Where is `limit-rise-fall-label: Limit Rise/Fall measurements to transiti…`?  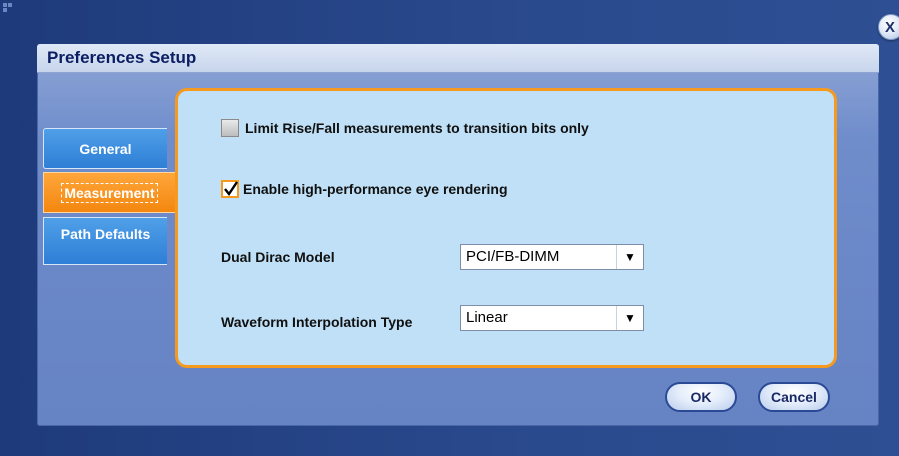
limit-rise-fall-label: Limit Rise/Fall measurements to transiti… is located at coordinates (417, 128).